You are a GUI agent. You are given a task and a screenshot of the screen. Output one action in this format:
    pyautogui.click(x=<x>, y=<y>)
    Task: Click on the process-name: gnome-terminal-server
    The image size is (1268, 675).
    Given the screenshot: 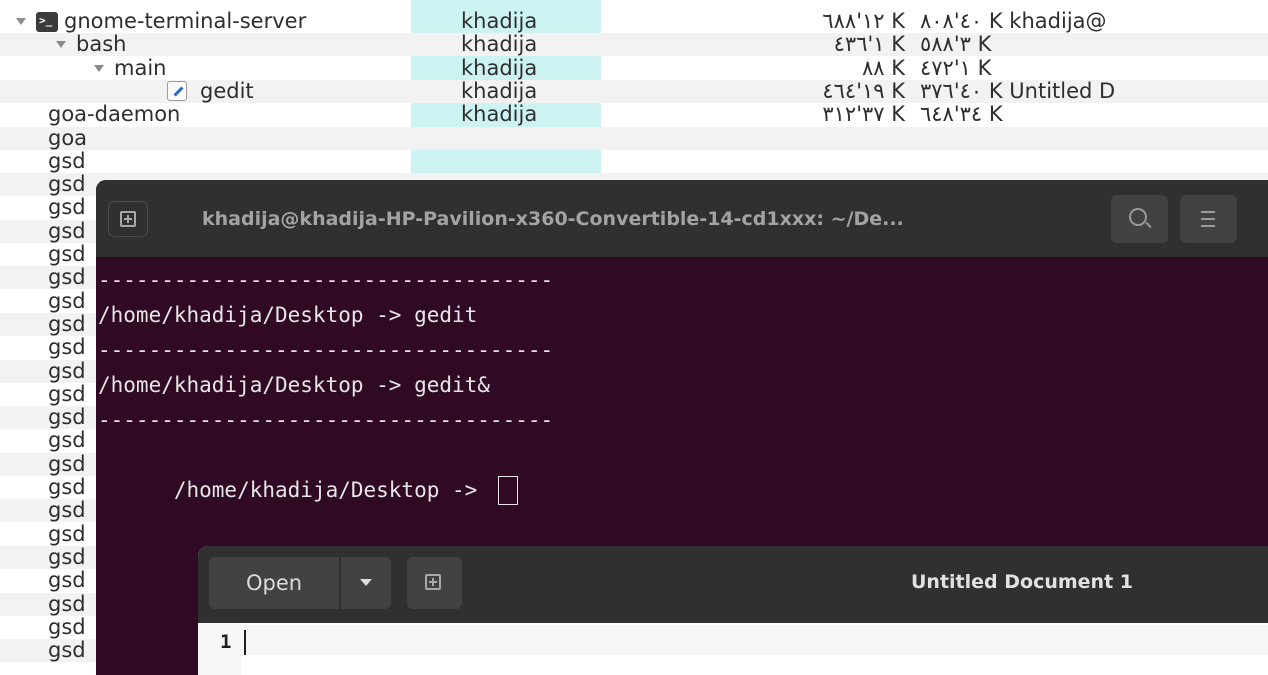 What is the action you would take?
    pyautogui.click(x=185, y=21)
    